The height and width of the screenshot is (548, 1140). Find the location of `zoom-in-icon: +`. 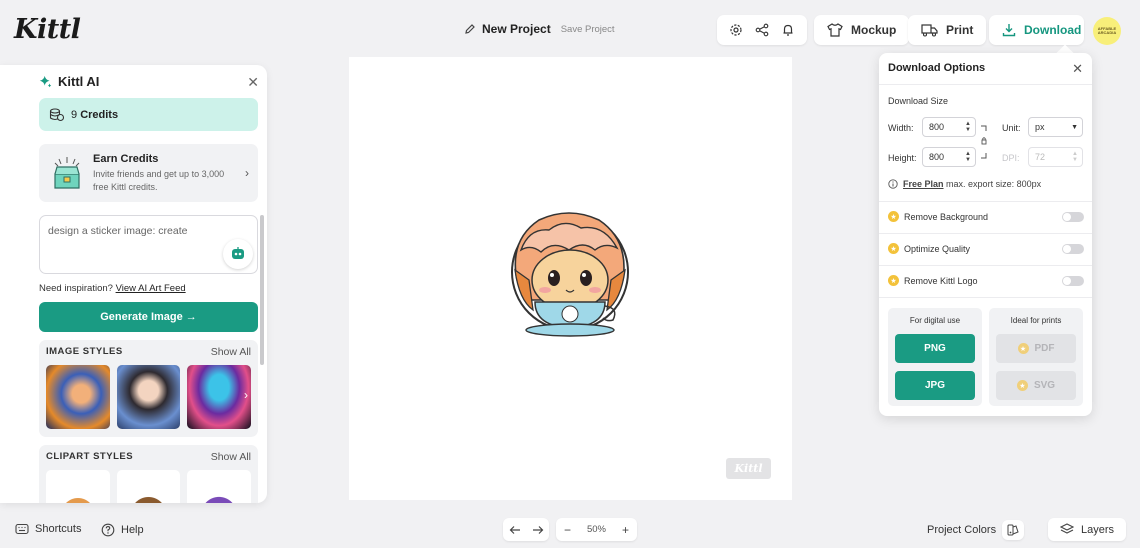

zoom-in-icon: + is located at coordinates (625, 530).